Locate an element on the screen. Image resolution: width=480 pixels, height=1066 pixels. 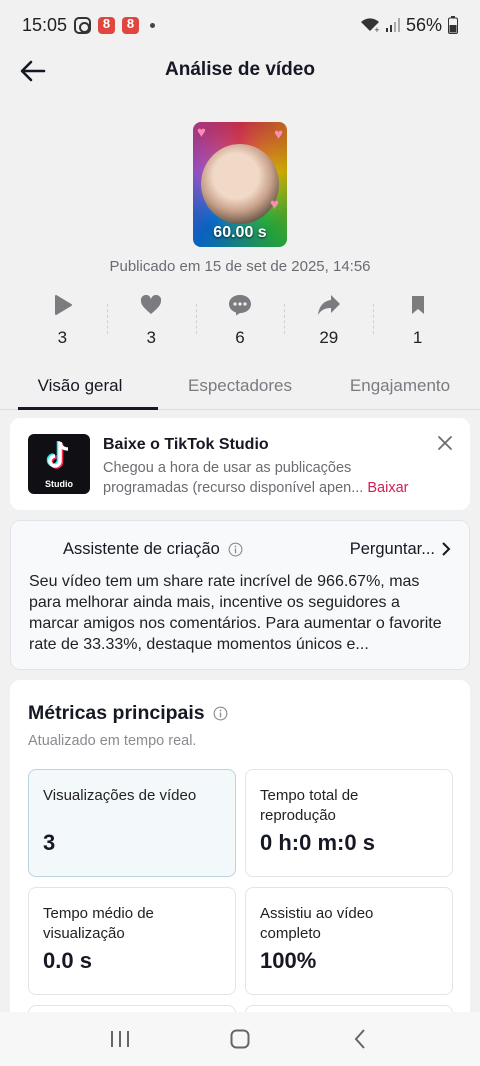
status-right: + 56% is located at coordinates (409, 25).